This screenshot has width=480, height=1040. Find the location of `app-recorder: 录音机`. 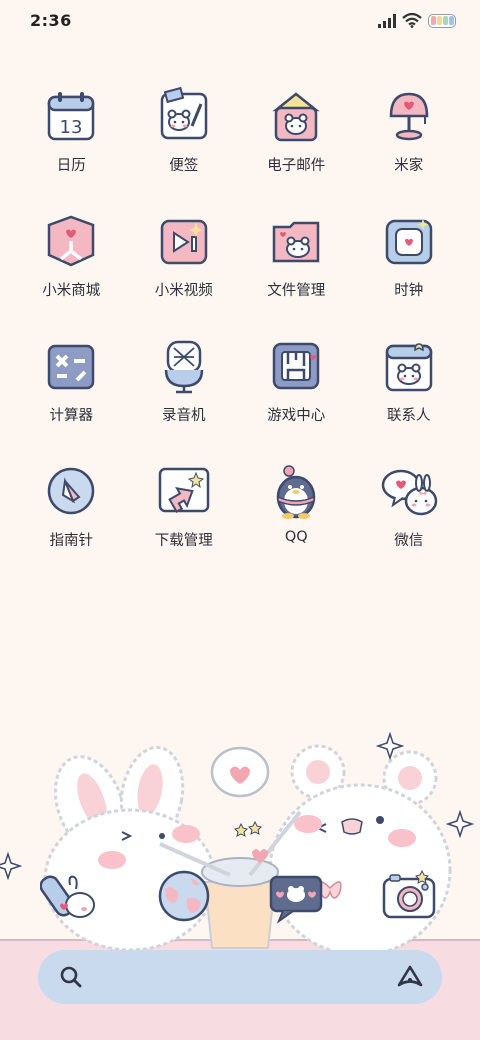

app-recorder: 录音机 is located at coordinates (184, 398).